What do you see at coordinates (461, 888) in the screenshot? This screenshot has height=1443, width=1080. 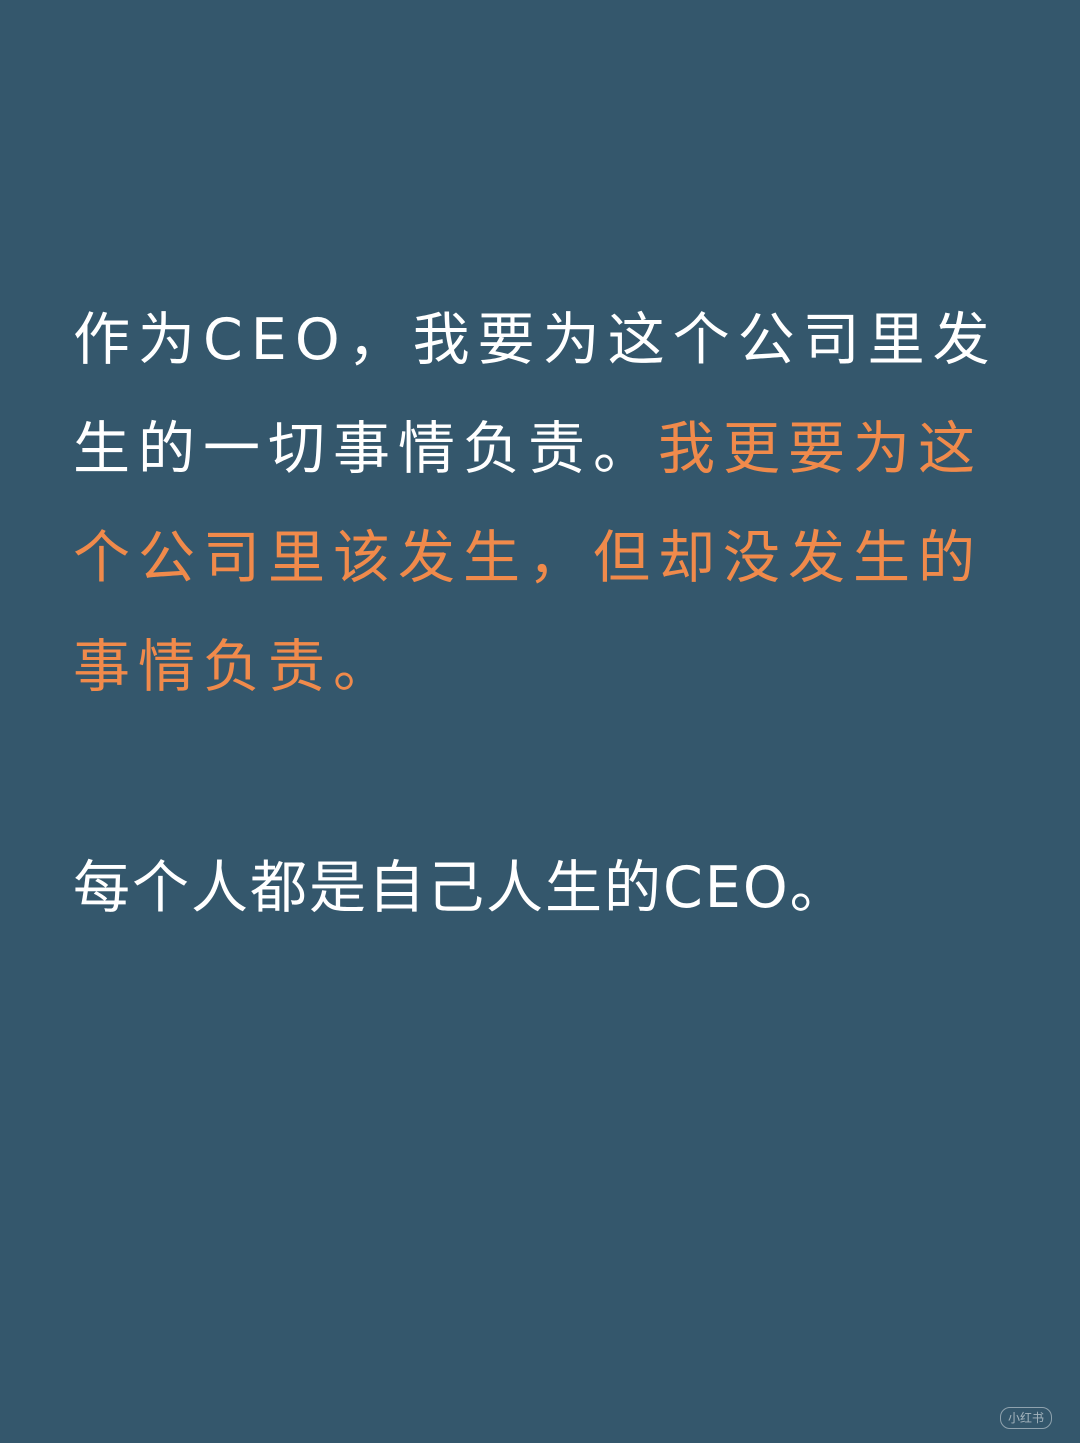 I see `closing-statement: 每个人都是自己人生的CEO。` at bounding box center [461, 888].